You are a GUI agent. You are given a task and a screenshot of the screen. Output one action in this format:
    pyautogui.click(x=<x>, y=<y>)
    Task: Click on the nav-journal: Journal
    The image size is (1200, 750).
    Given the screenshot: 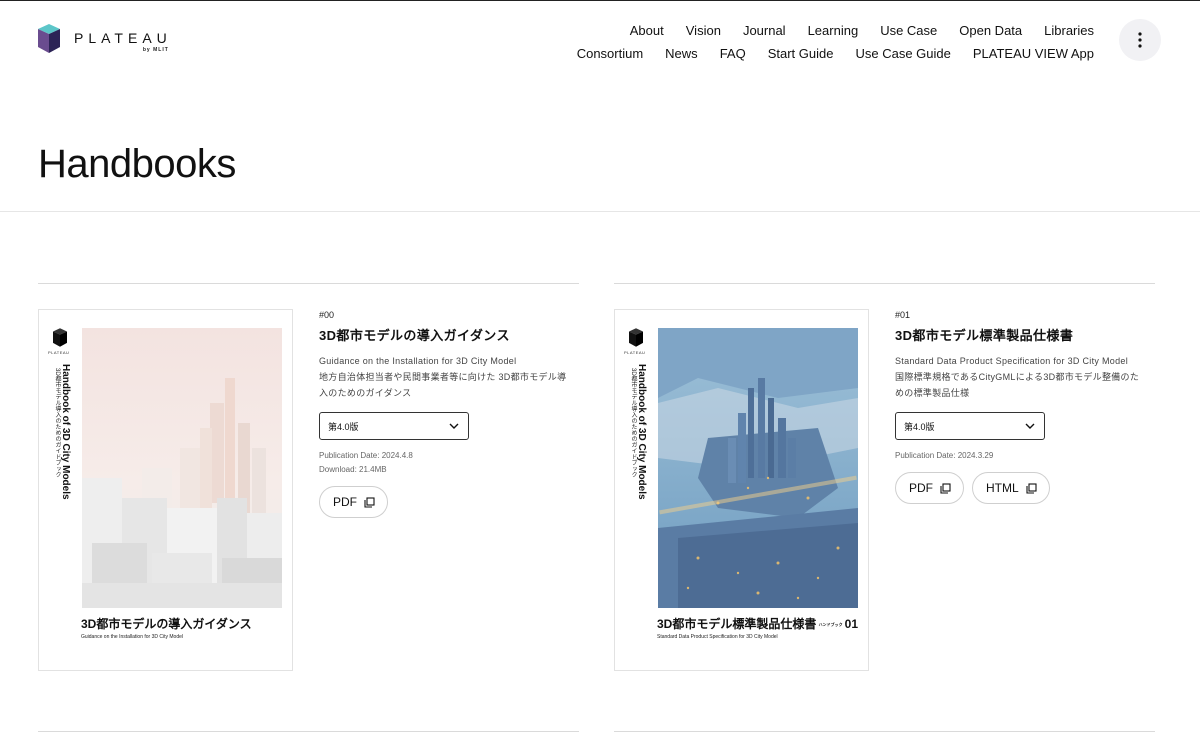 What is the action you would take?
    pyautogui.click(x=764, y=30)
    